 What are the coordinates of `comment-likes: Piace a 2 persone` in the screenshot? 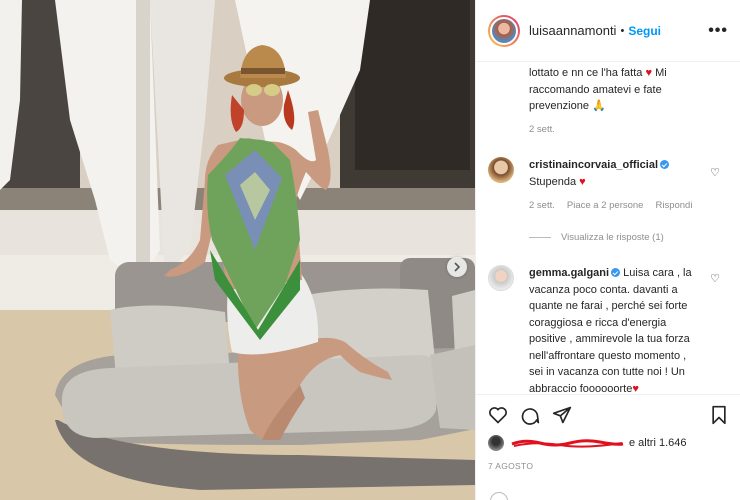 It's located at (605, 205).